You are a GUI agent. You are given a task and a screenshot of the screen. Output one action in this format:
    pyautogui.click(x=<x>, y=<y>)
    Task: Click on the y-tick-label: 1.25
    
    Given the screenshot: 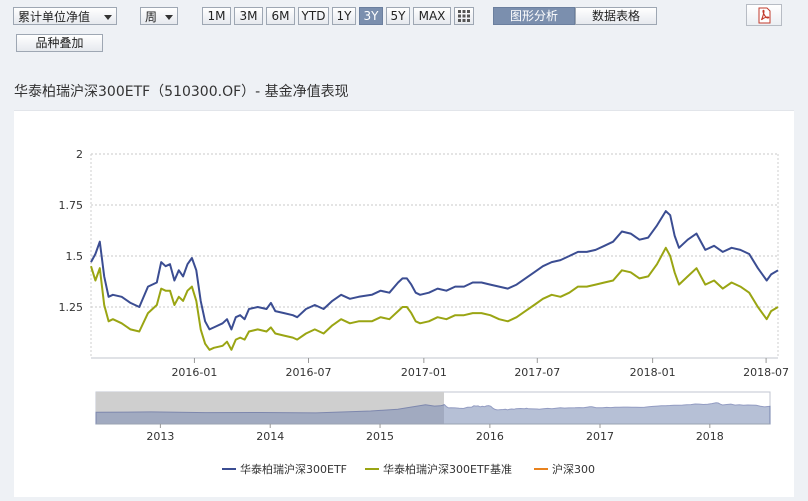 What is the action you would take?
    pyautogui.click(x=71, y=307)
    